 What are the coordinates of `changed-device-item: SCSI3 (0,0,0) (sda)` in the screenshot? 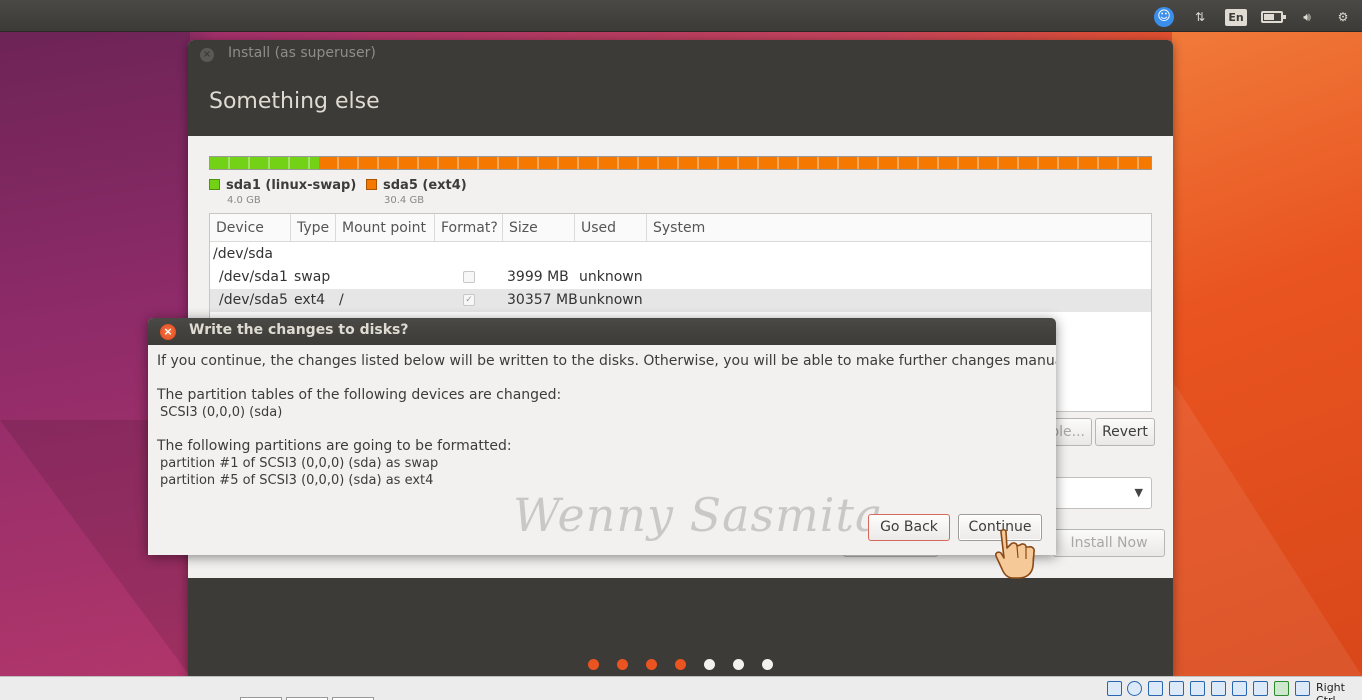 It's located at (221, 412).